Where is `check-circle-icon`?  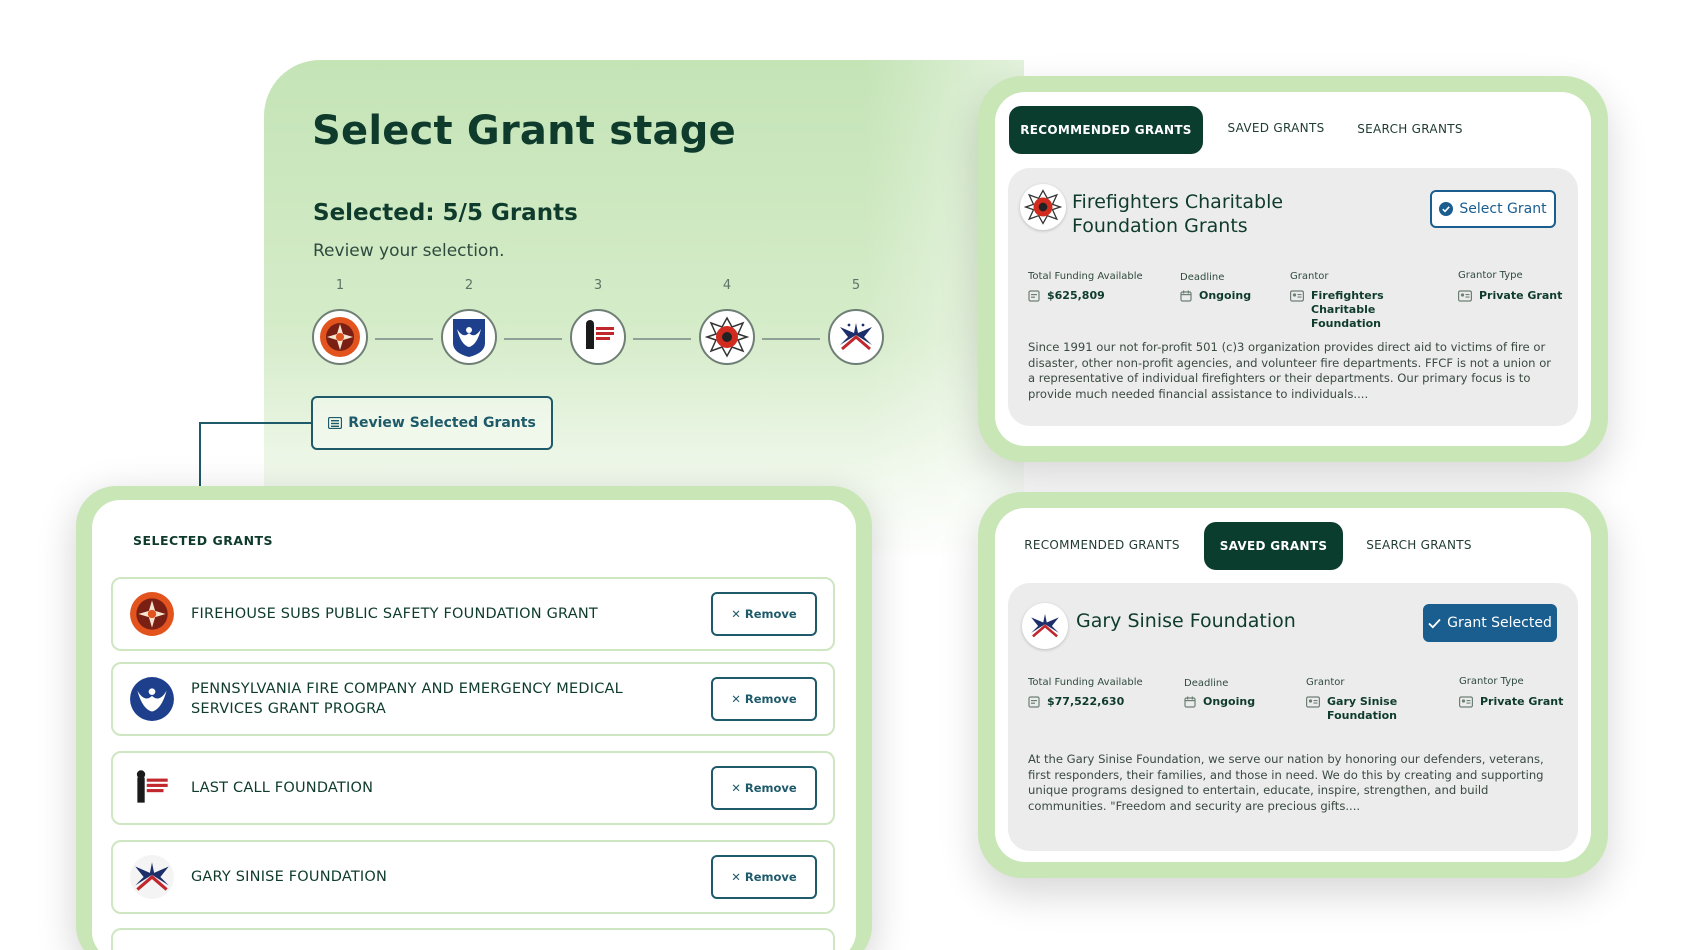
check-circle-icon is located at coordinates (1446, 209).